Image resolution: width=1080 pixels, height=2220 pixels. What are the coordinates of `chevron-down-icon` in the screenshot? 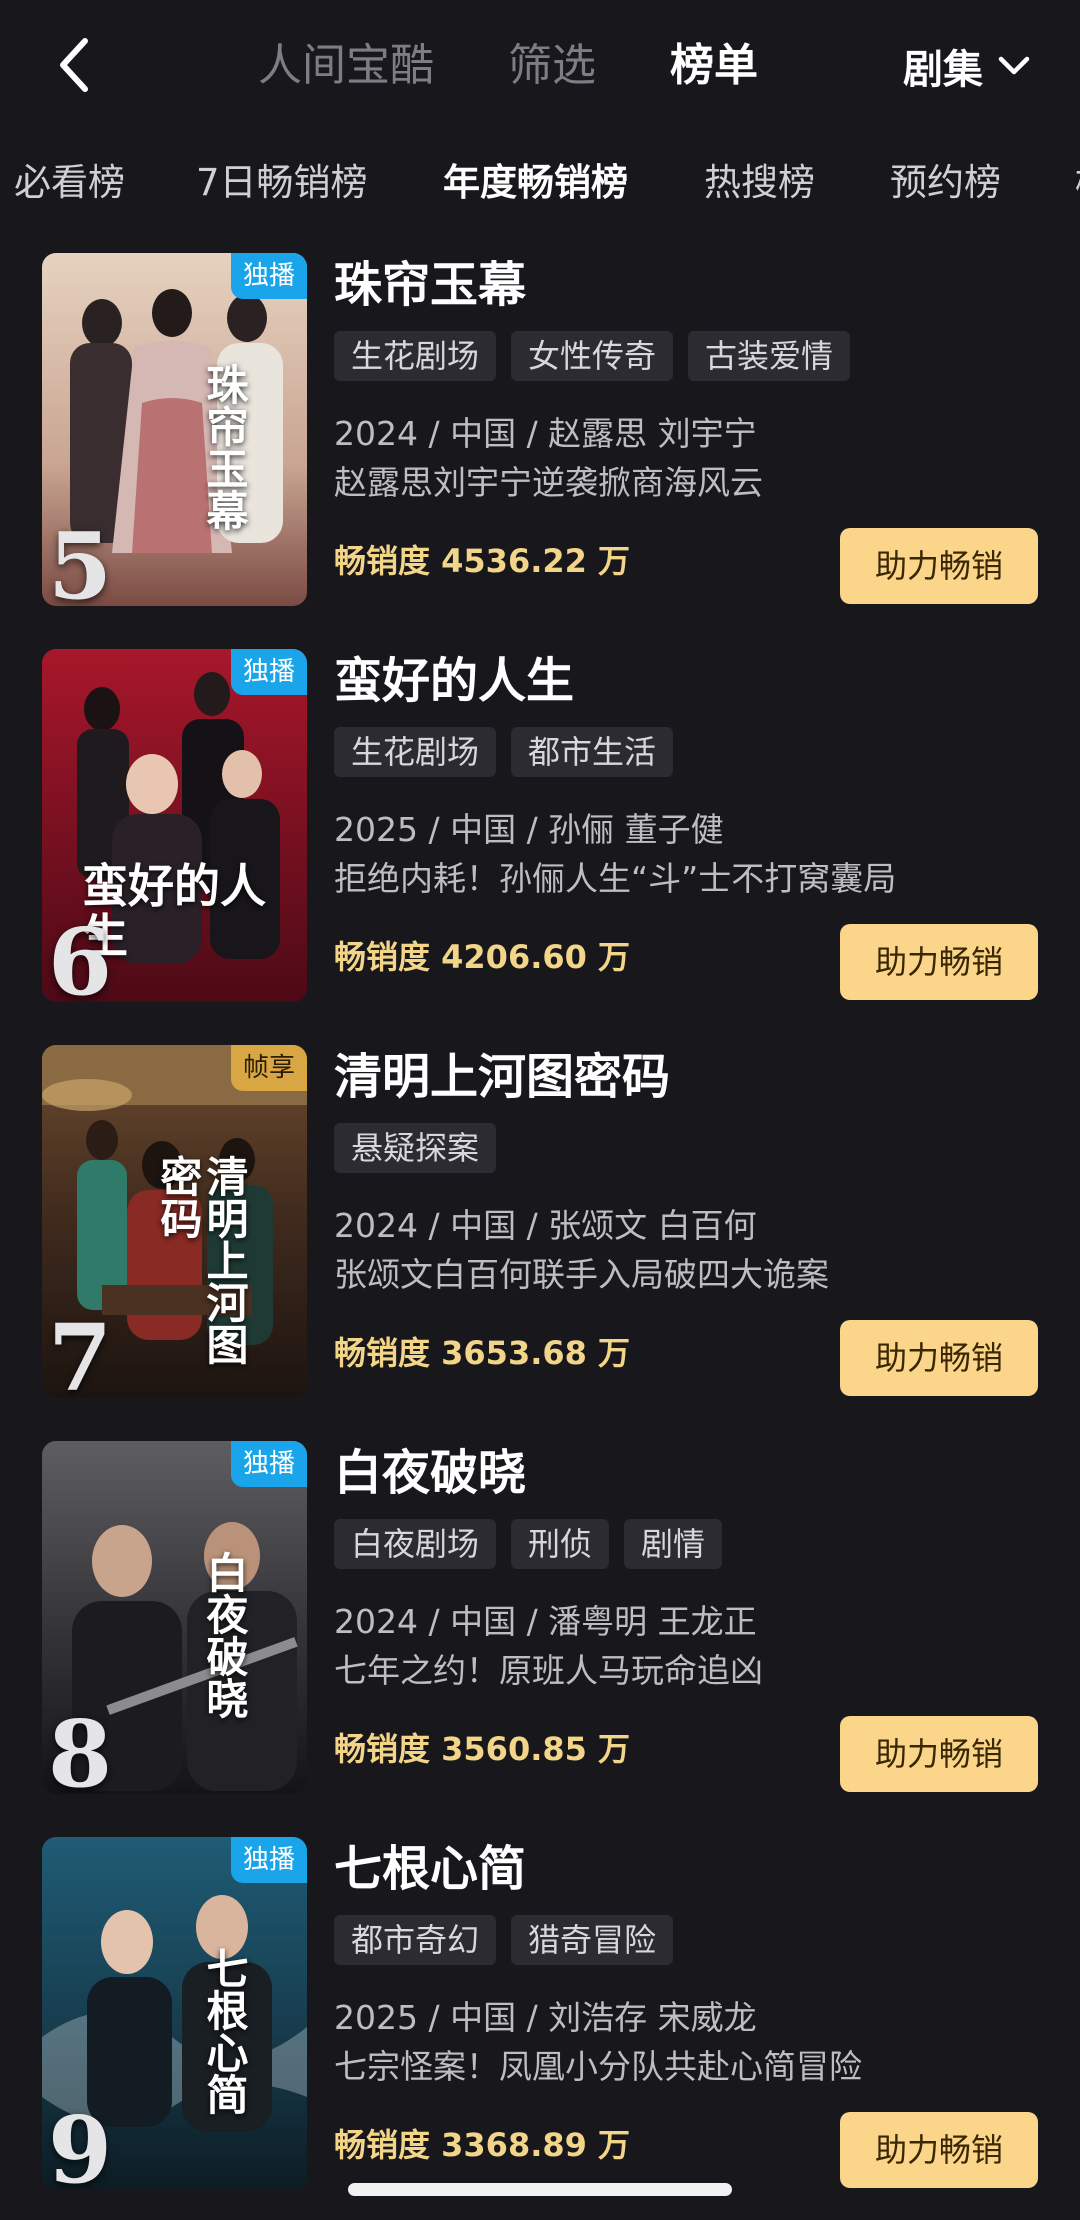 It's located at (1014, 65).